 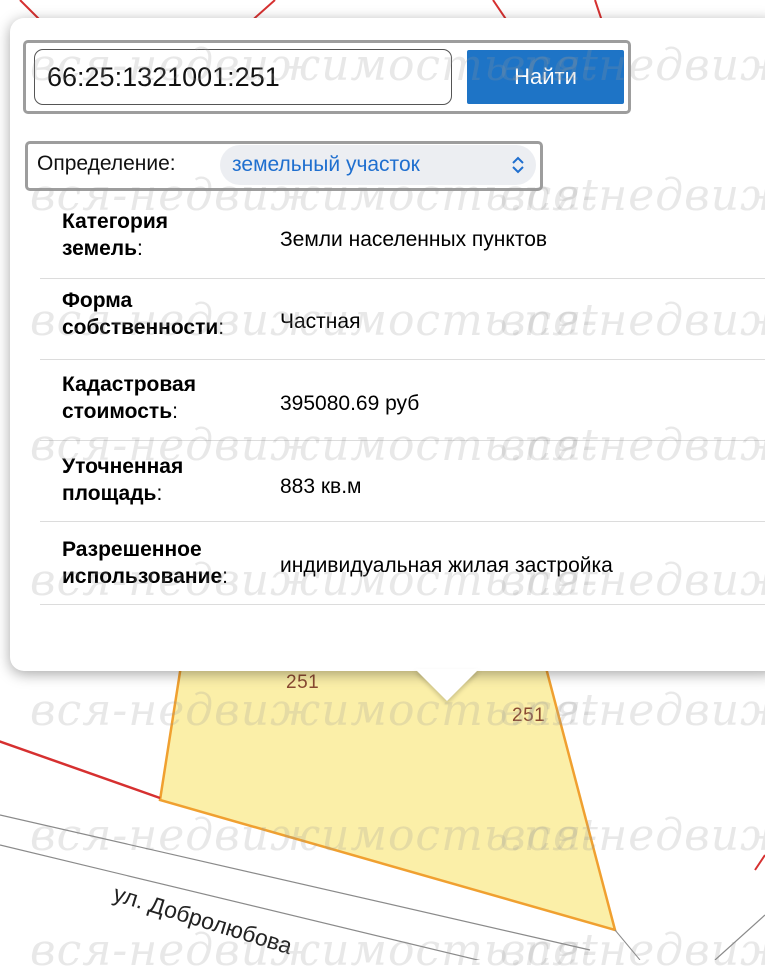 What do you see at coordinates (402, 481) in the screenshot?
I see `info-row-area: Уточненная площадь: 883 кв.м` at bounding box center [402, 481].